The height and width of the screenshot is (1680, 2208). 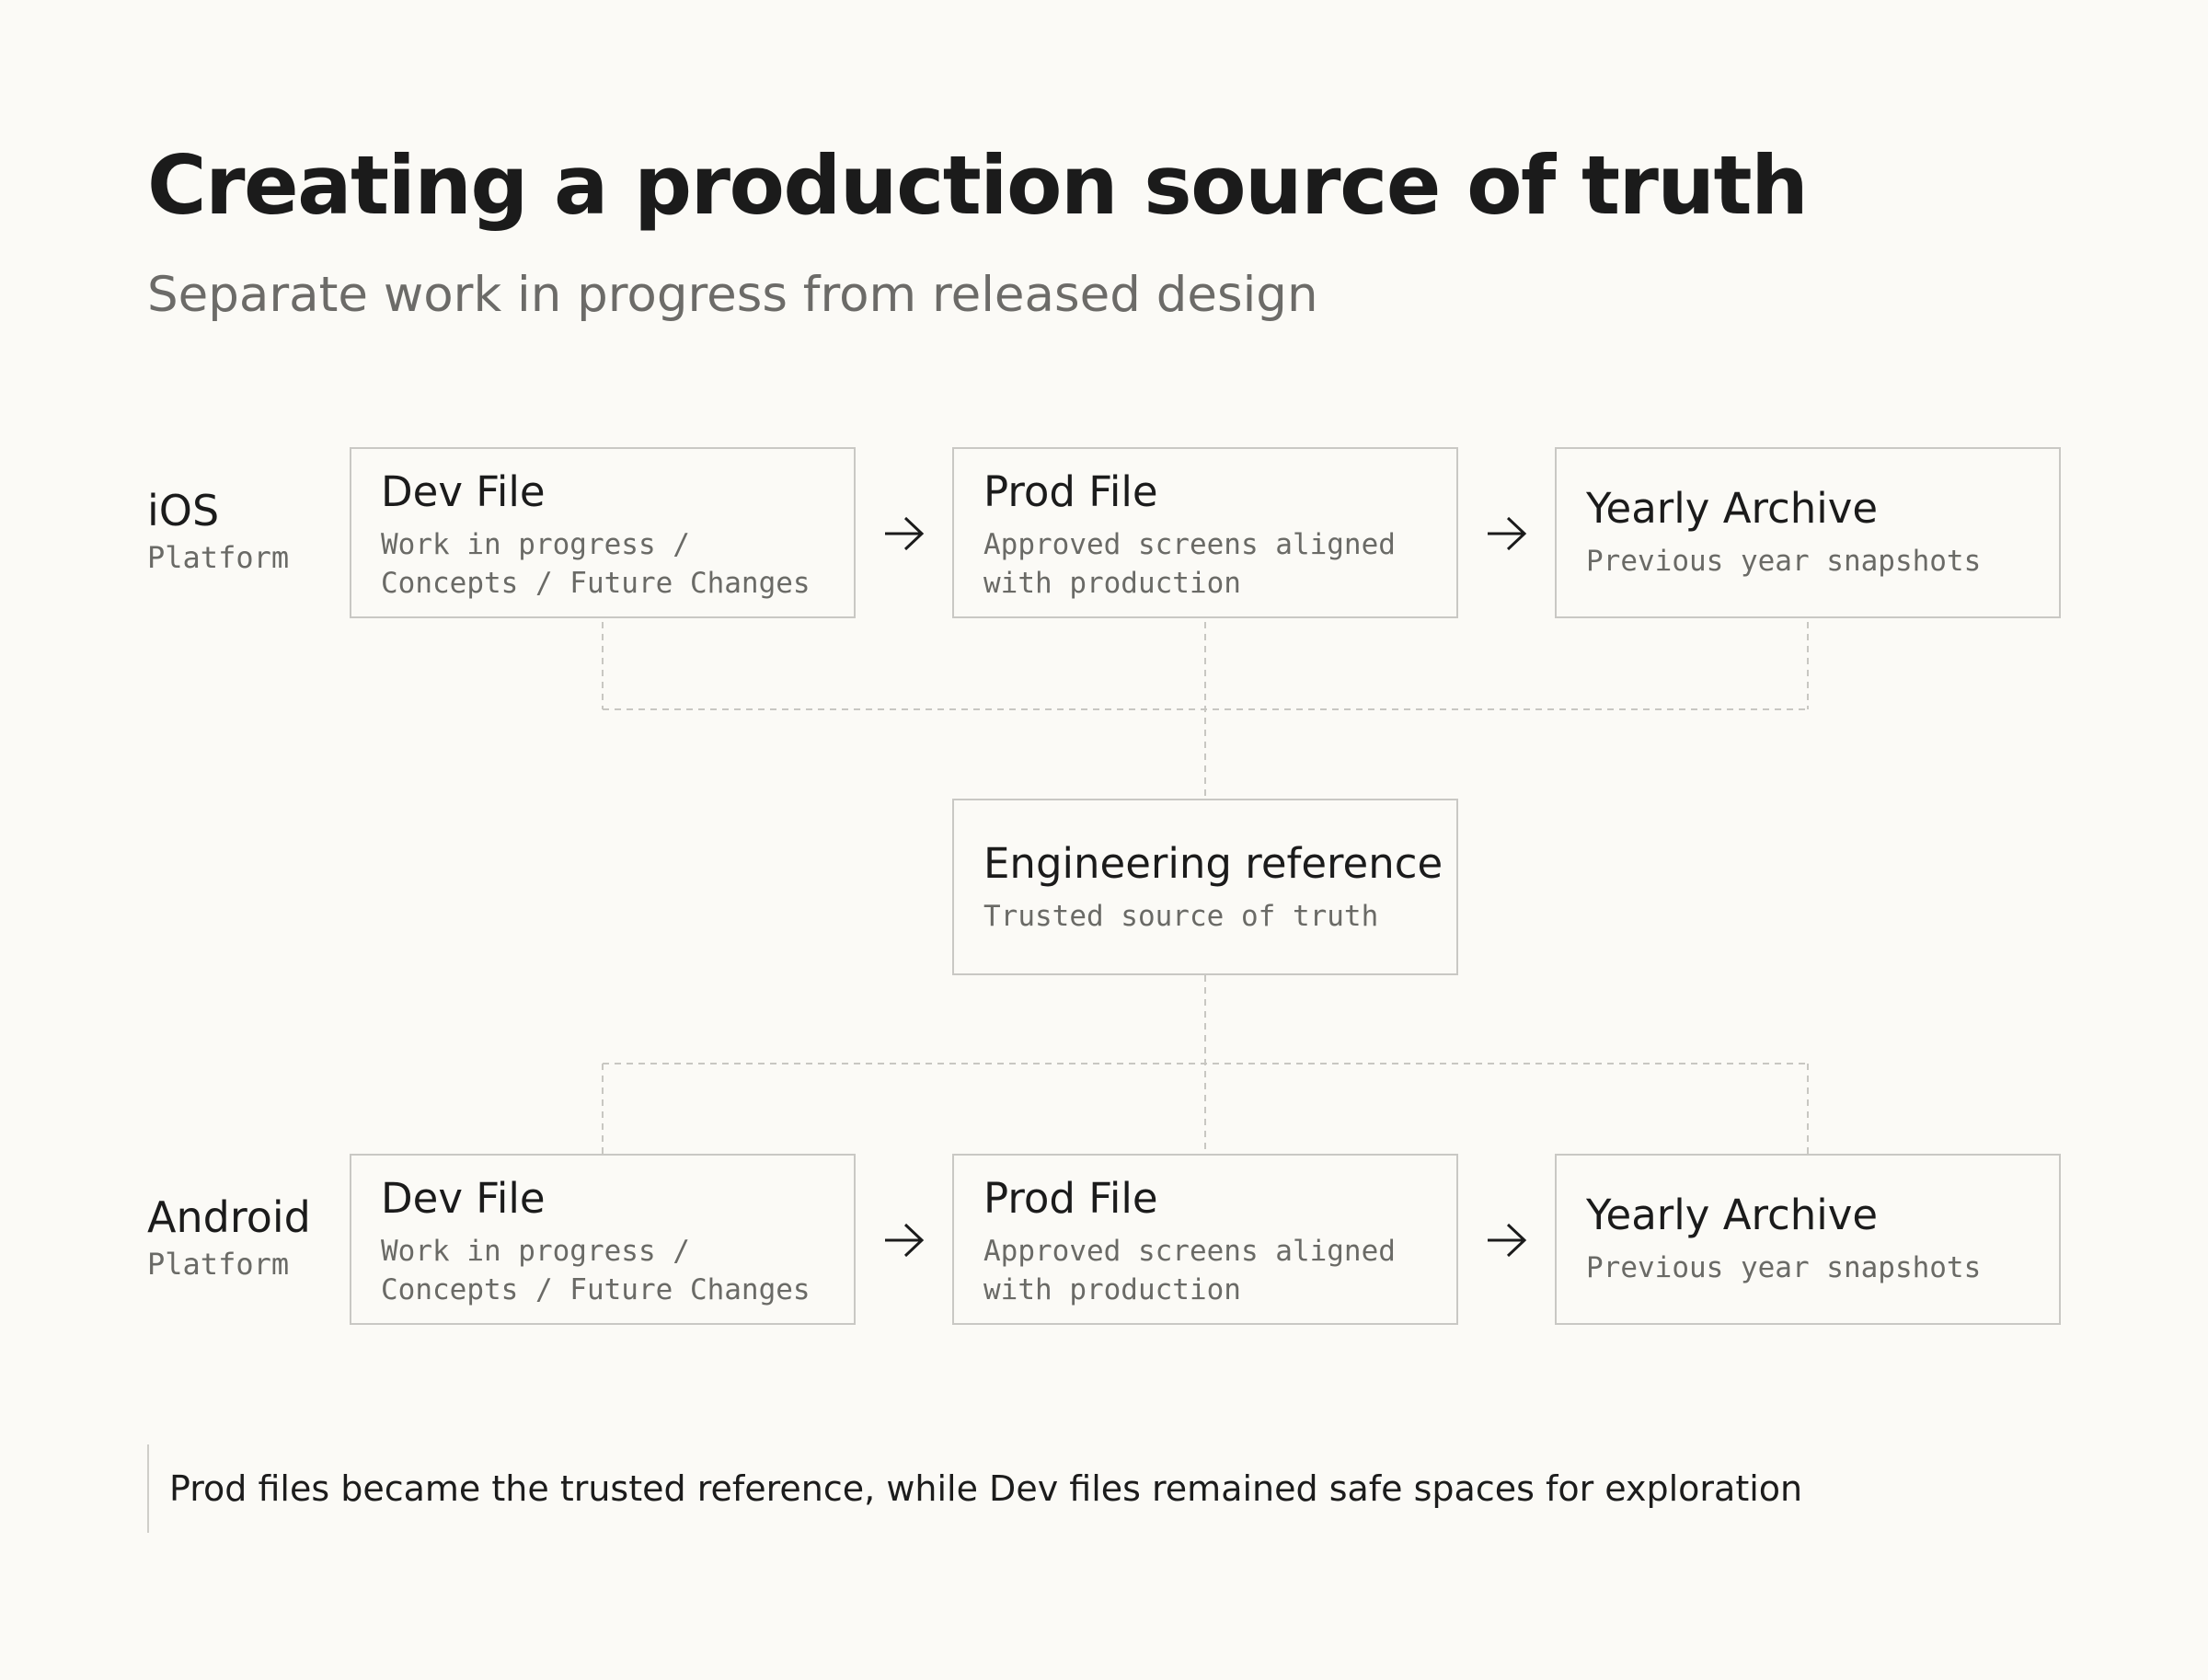 I want to click on box-title: Engineering reference, so click(x=1213, y=863).